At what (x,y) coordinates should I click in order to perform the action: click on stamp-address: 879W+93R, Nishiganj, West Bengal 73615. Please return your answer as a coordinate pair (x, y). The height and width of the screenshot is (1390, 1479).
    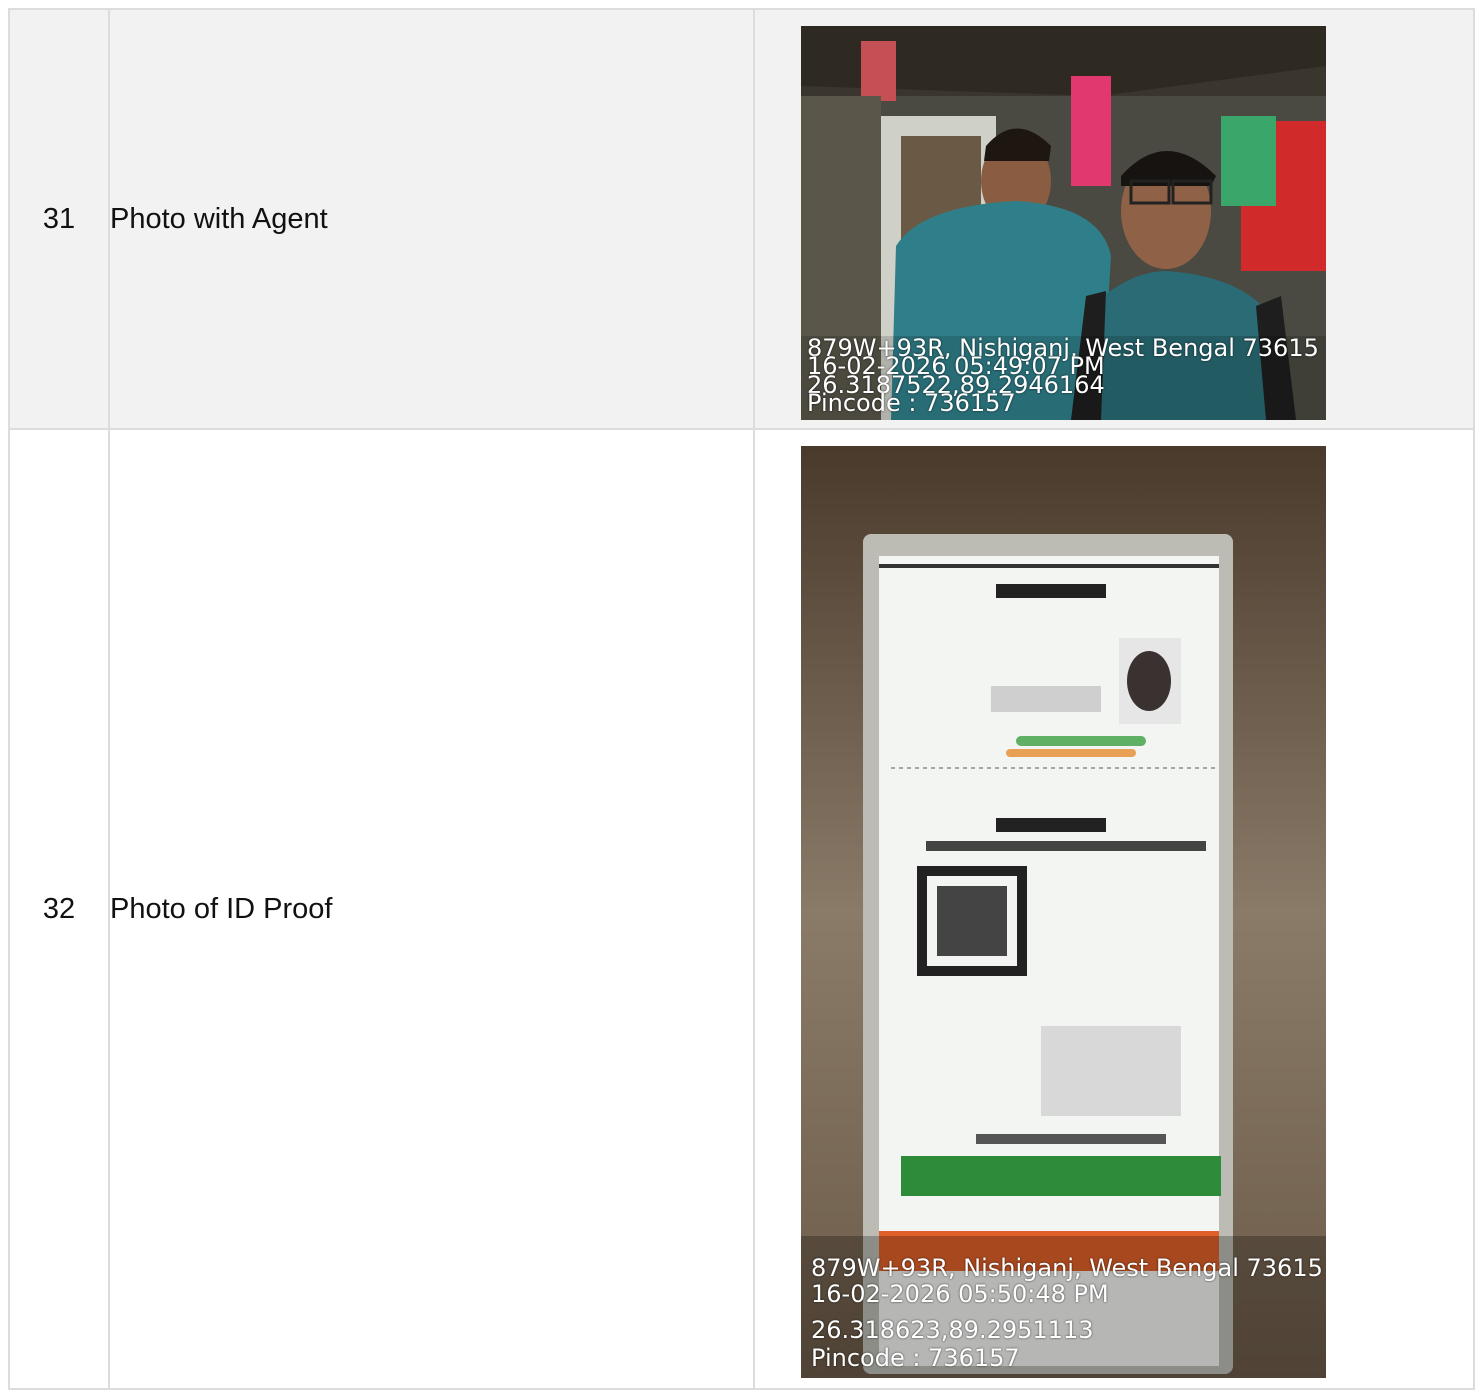
    Looking at the image, I should click on (1067, 1268).